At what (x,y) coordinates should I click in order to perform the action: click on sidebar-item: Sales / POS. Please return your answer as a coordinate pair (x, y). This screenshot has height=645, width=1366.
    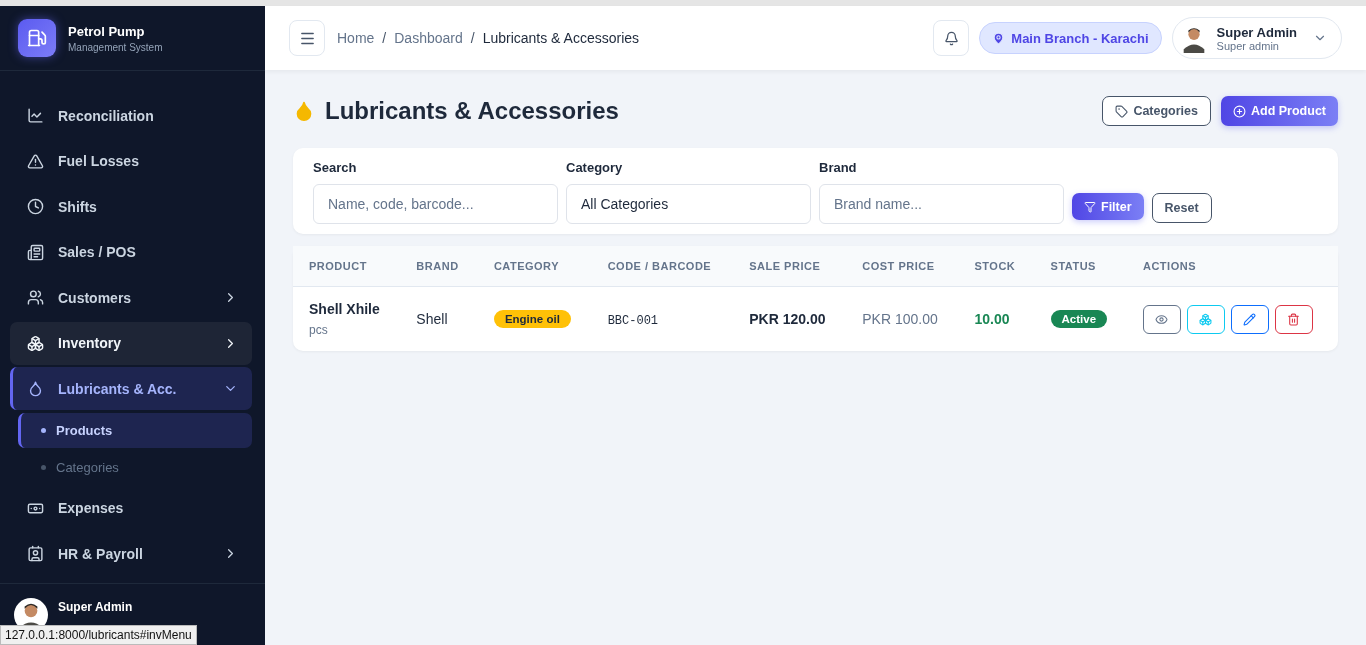
    Looking at the image, I should click on (131, 252).